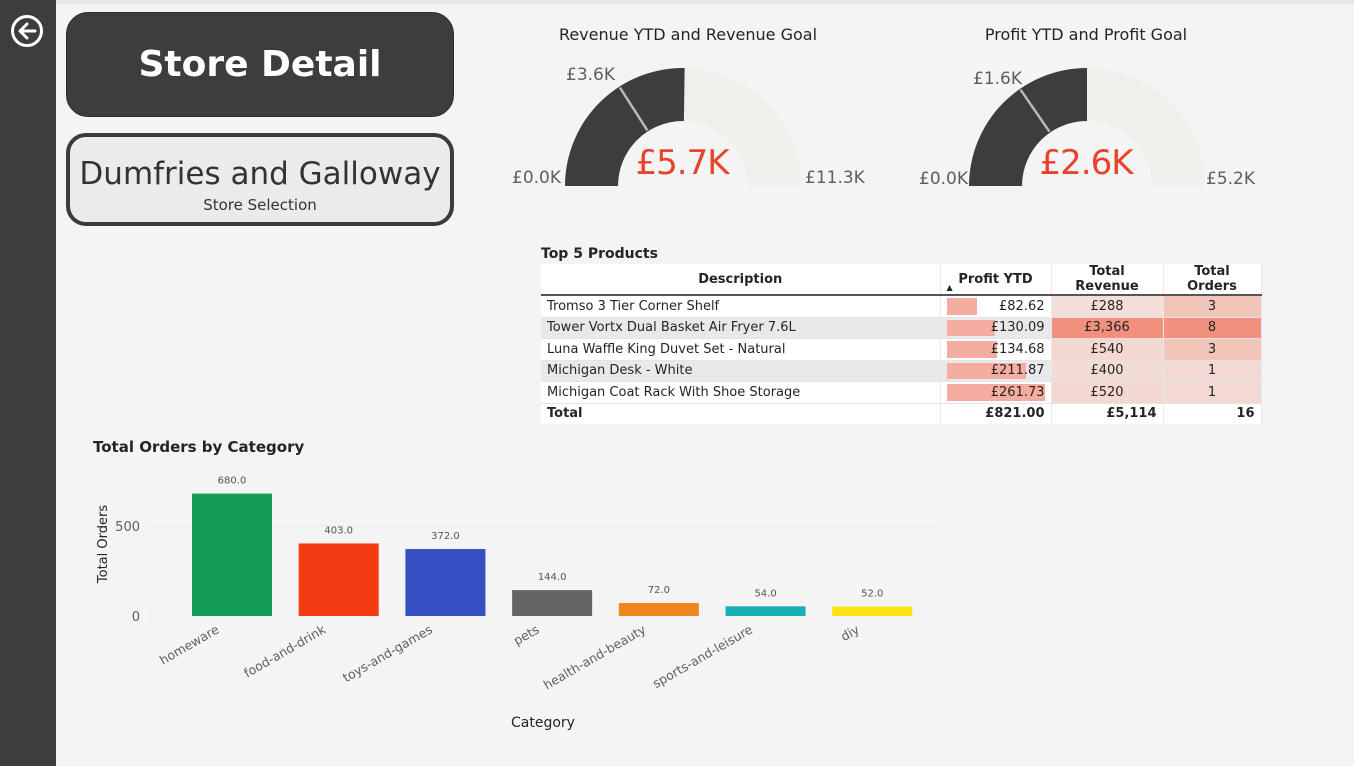 This screenshot has width=1354, height=766. What do you see at coordinates (1107, 349) in the screenshot?
I see `revenue-value: £540` at bounding box center [1107, 349].